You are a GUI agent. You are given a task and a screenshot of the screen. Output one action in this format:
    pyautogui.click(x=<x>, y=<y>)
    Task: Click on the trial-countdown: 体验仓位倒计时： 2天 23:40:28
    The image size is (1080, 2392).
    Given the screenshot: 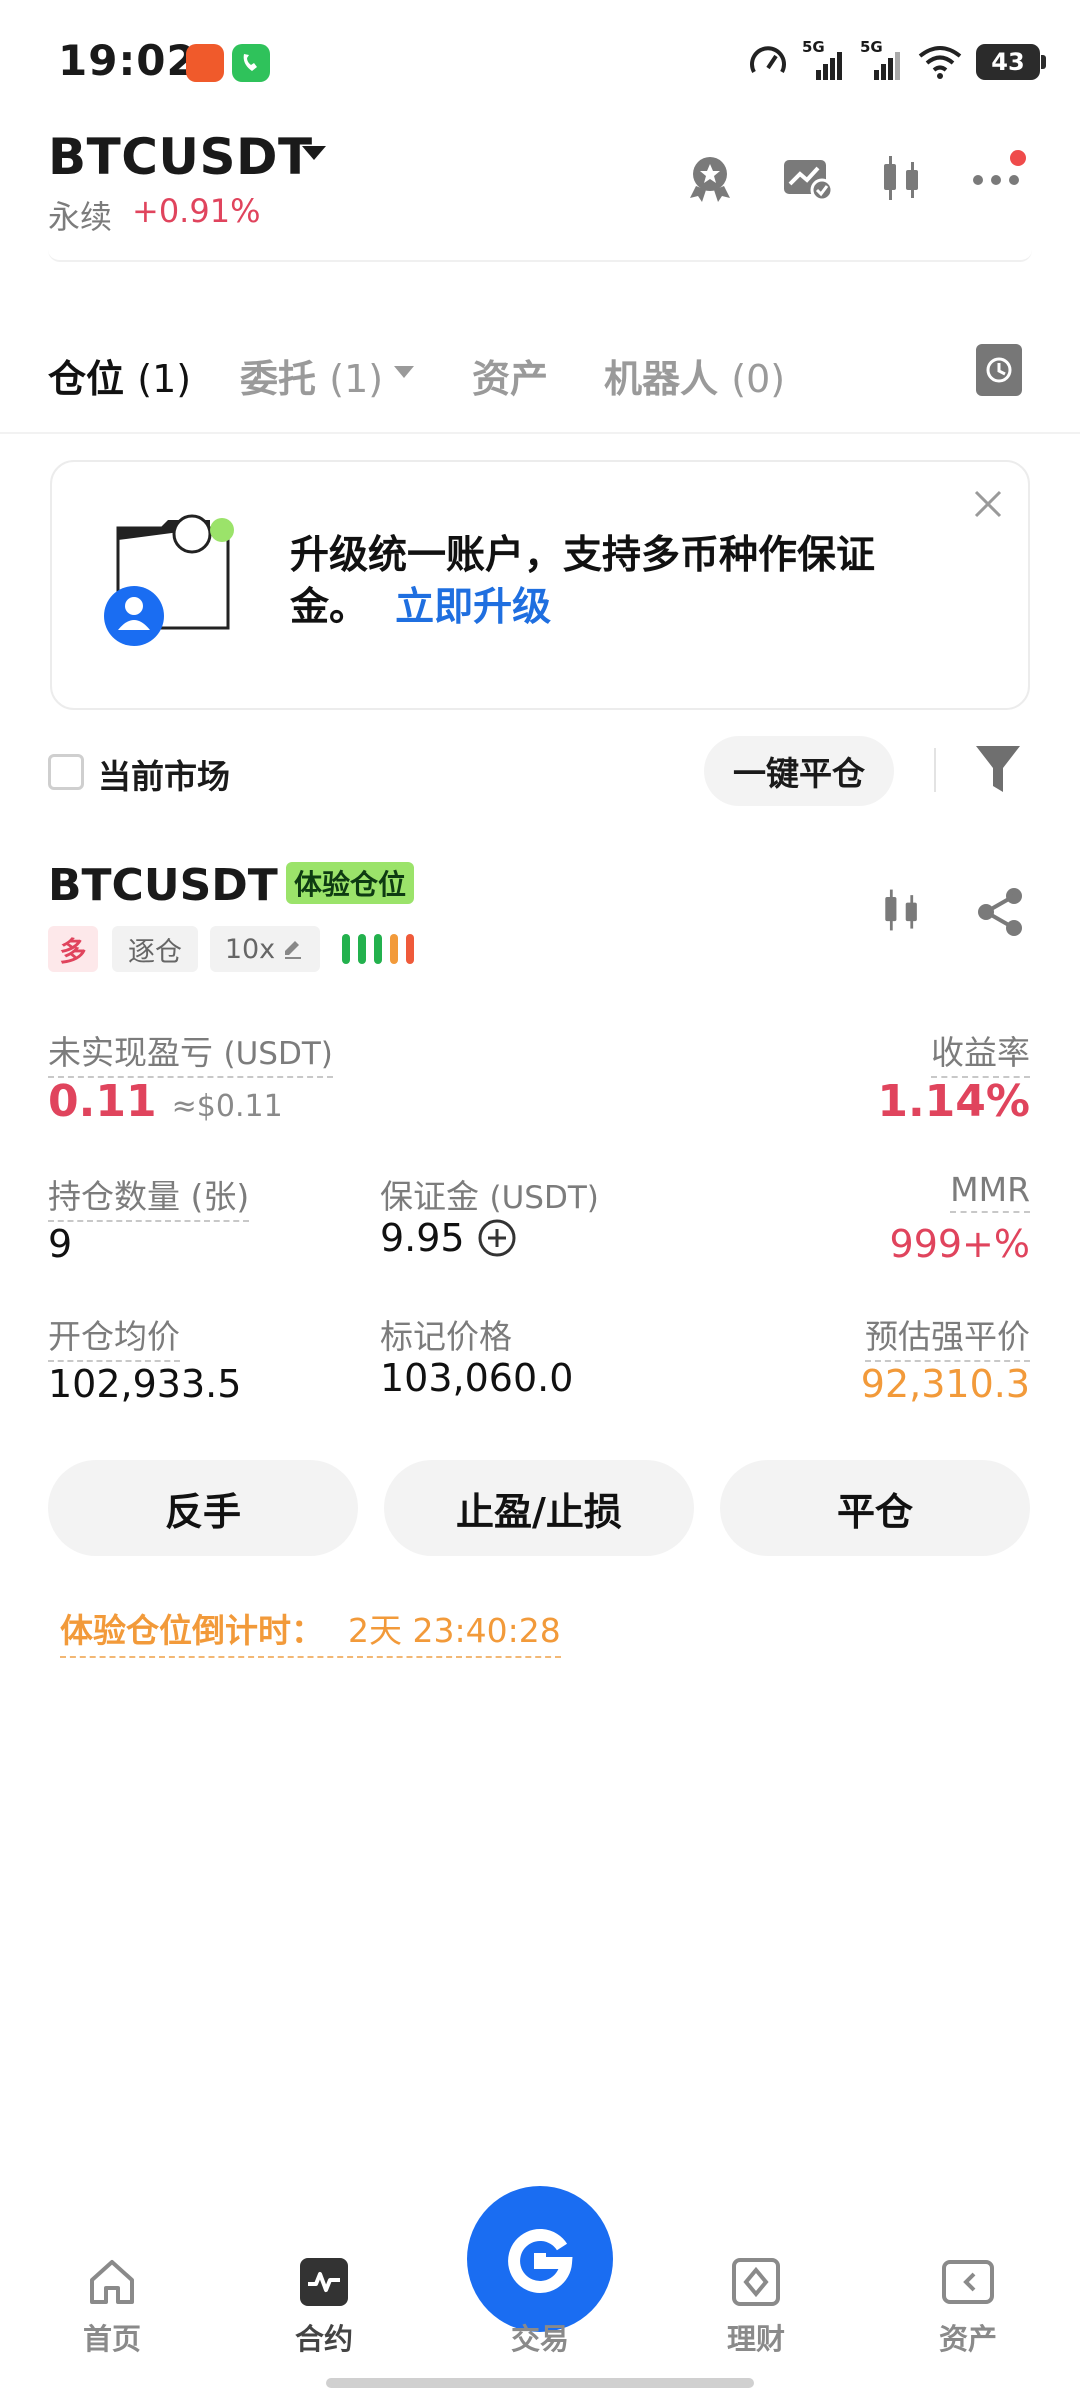 What is the action you would take?
    pyautogui.click(x=310, y=1631)
    